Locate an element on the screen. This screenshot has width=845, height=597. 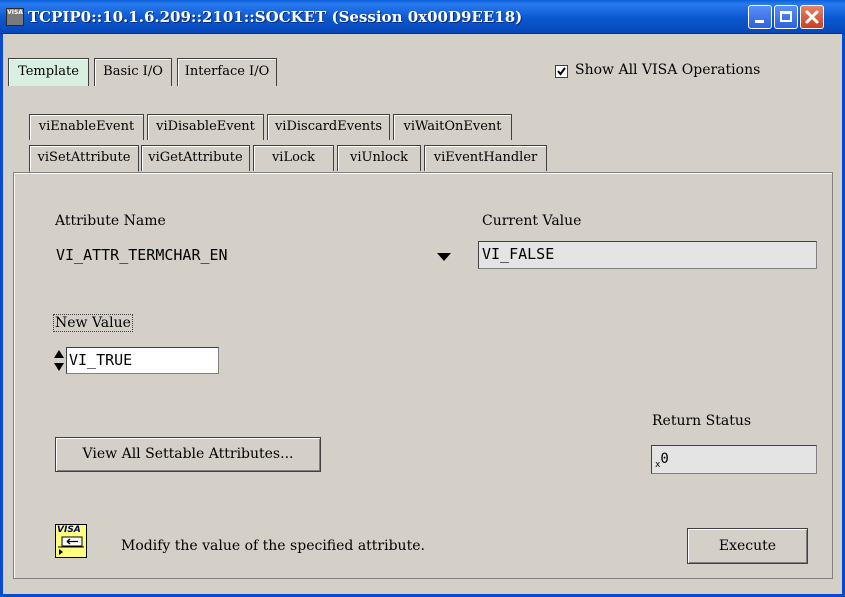
tab-label: viSetAttribute is located at coordinates (84, 157).